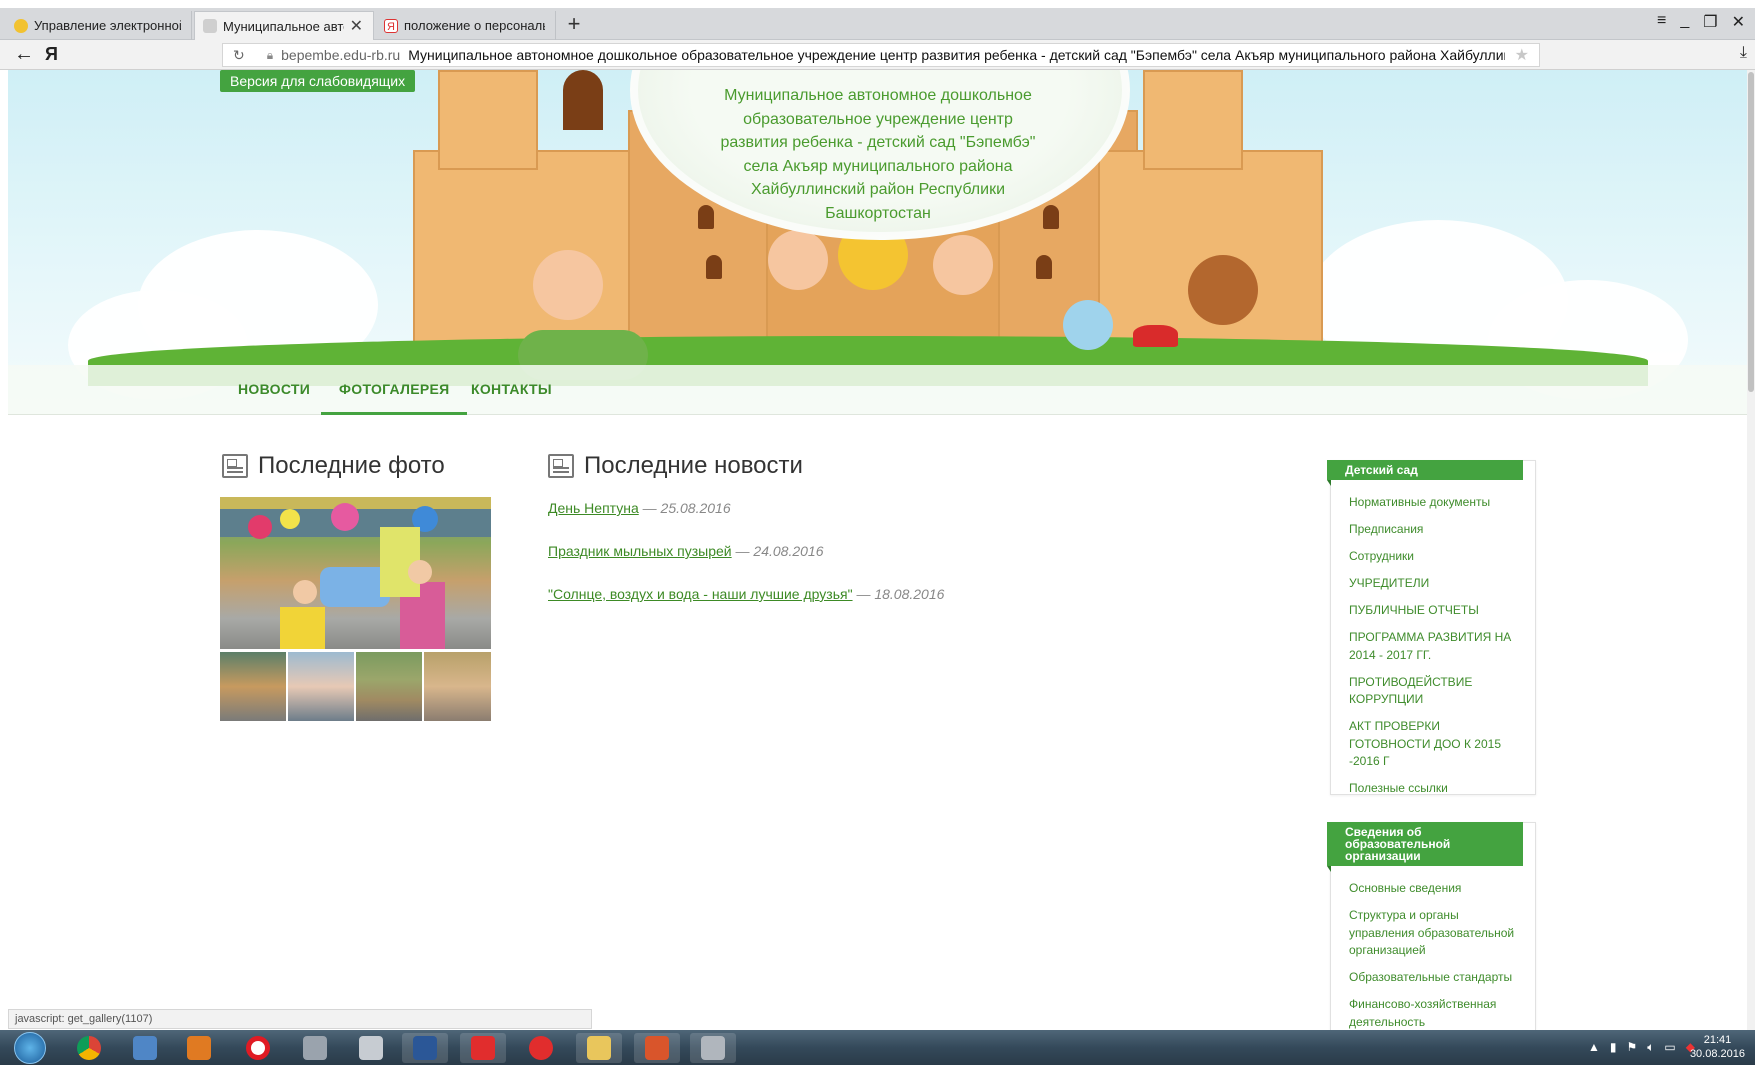  I want to click on sidebar-link: Нормативные документы, so click(1436, 503).